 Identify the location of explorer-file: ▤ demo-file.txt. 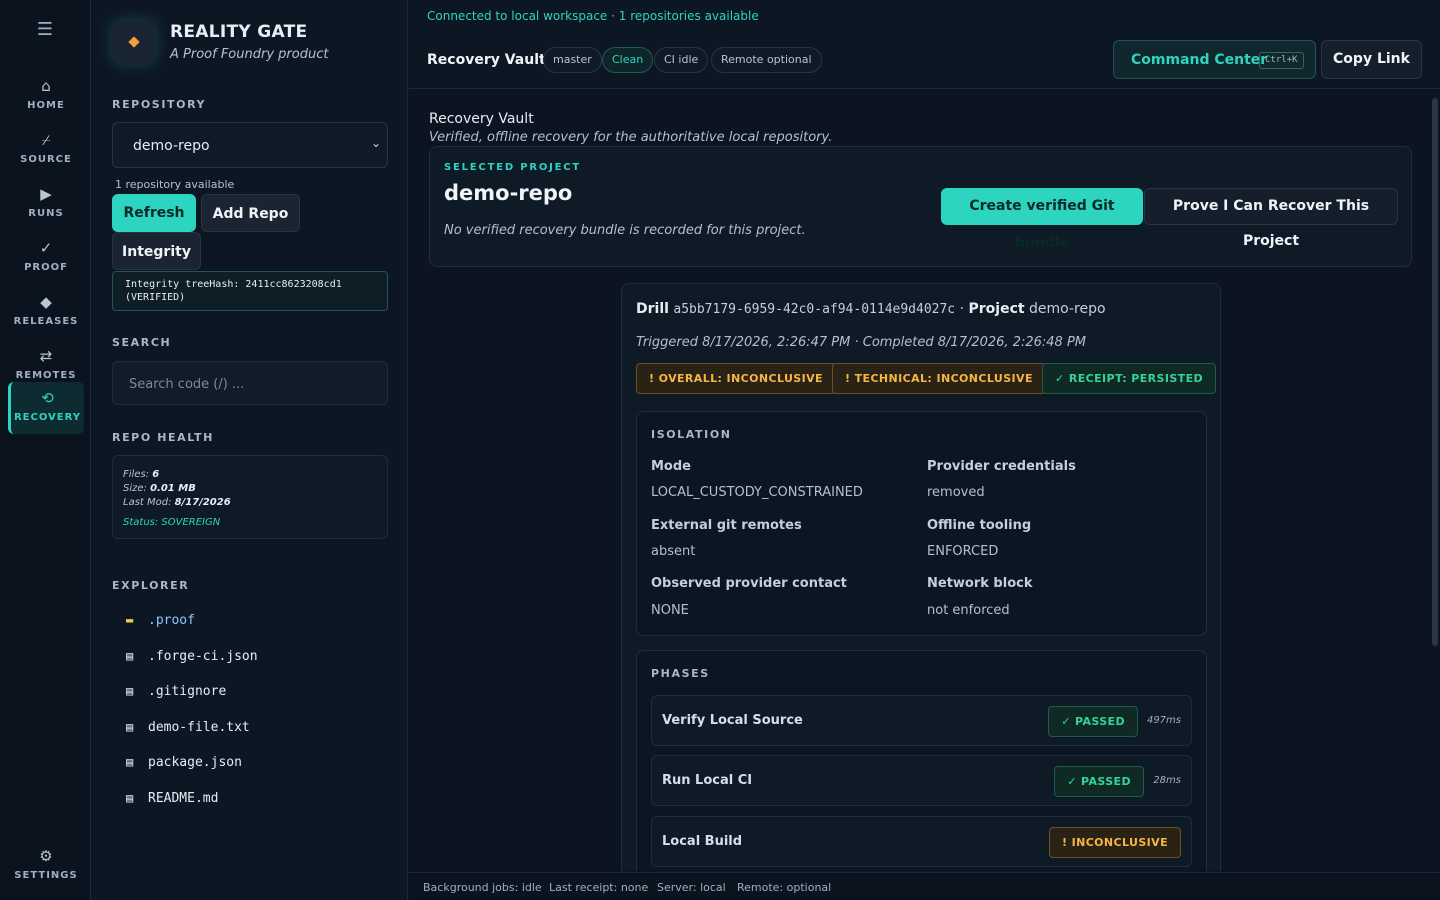
(188, 730).